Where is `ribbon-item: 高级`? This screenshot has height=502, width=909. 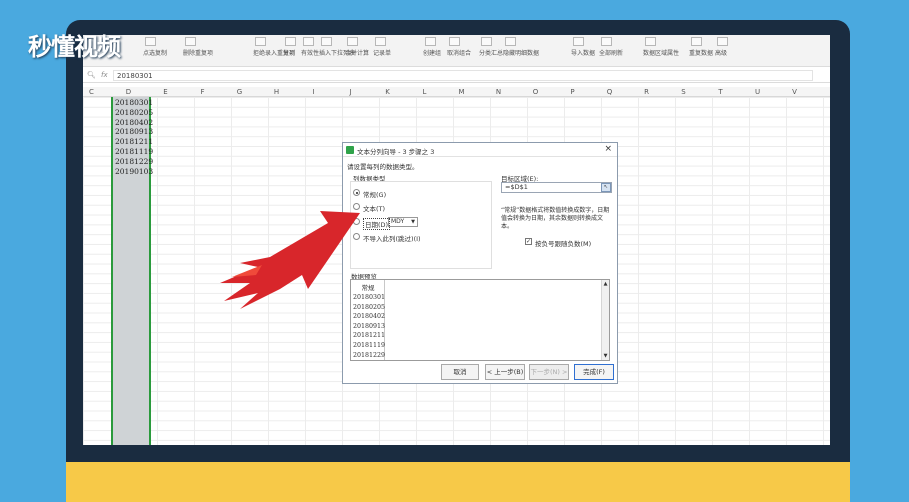 ribbon-item: 高级 is located at coordinates (721, 52).